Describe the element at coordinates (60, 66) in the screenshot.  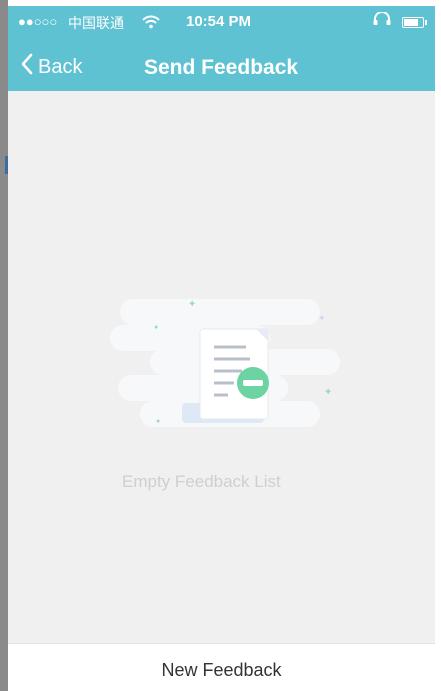
I see `back-label: Back` at that location.